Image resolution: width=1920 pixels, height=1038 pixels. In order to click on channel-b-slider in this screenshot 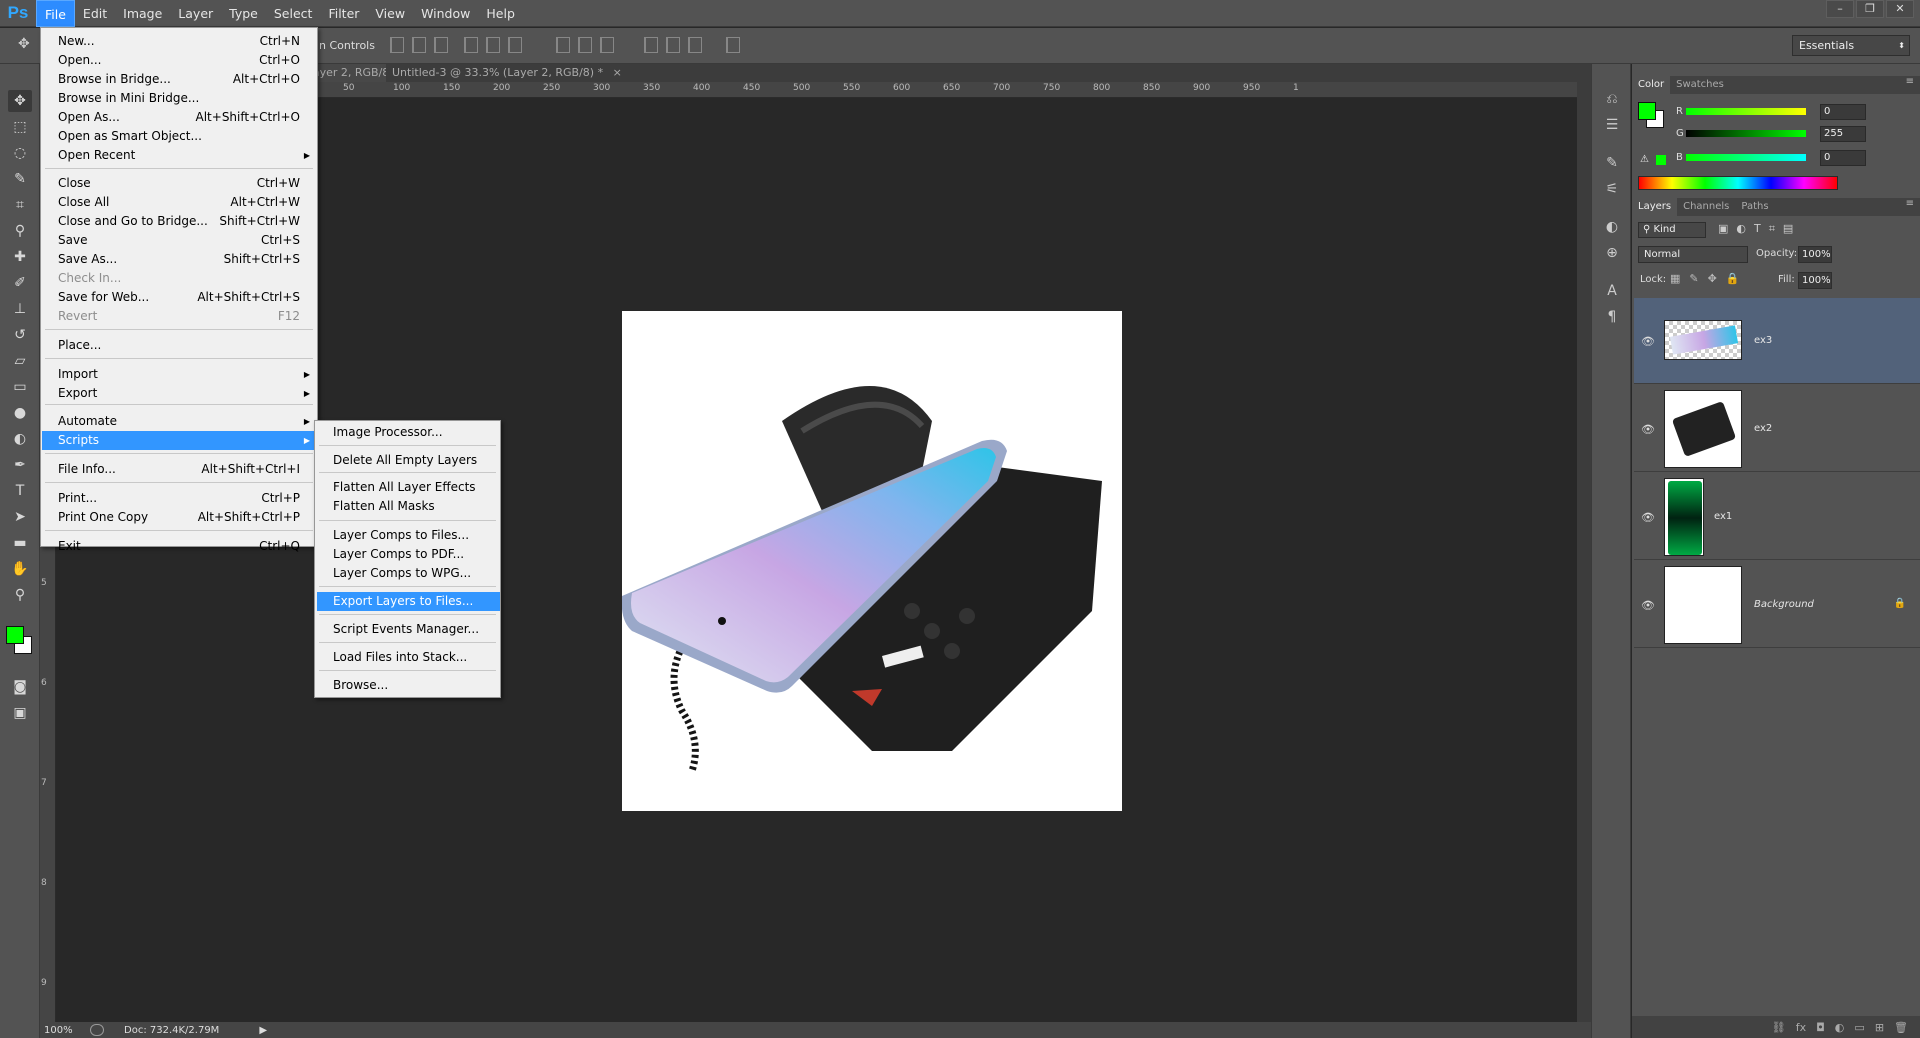, I will do `click(1746, 157)`.